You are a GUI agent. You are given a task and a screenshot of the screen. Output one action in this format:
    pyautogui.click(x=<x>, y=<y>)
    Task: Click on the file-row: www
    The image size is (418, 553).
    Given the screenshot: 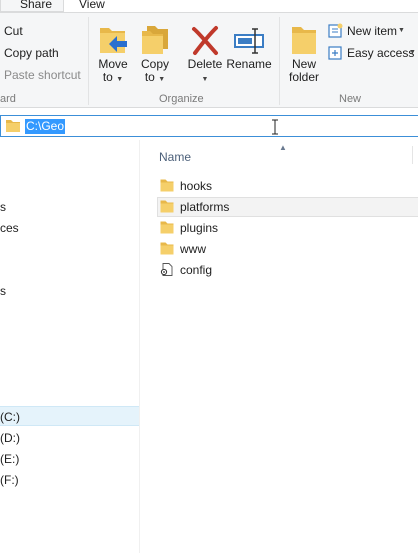 What is the action you would take?
    pyautogui.click(x=287, y=249)
    